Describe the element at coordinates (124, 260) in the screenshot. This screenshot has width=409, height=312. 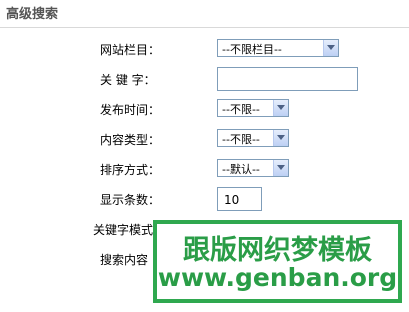
I see `search-content-label: 搜索内容` at that location.